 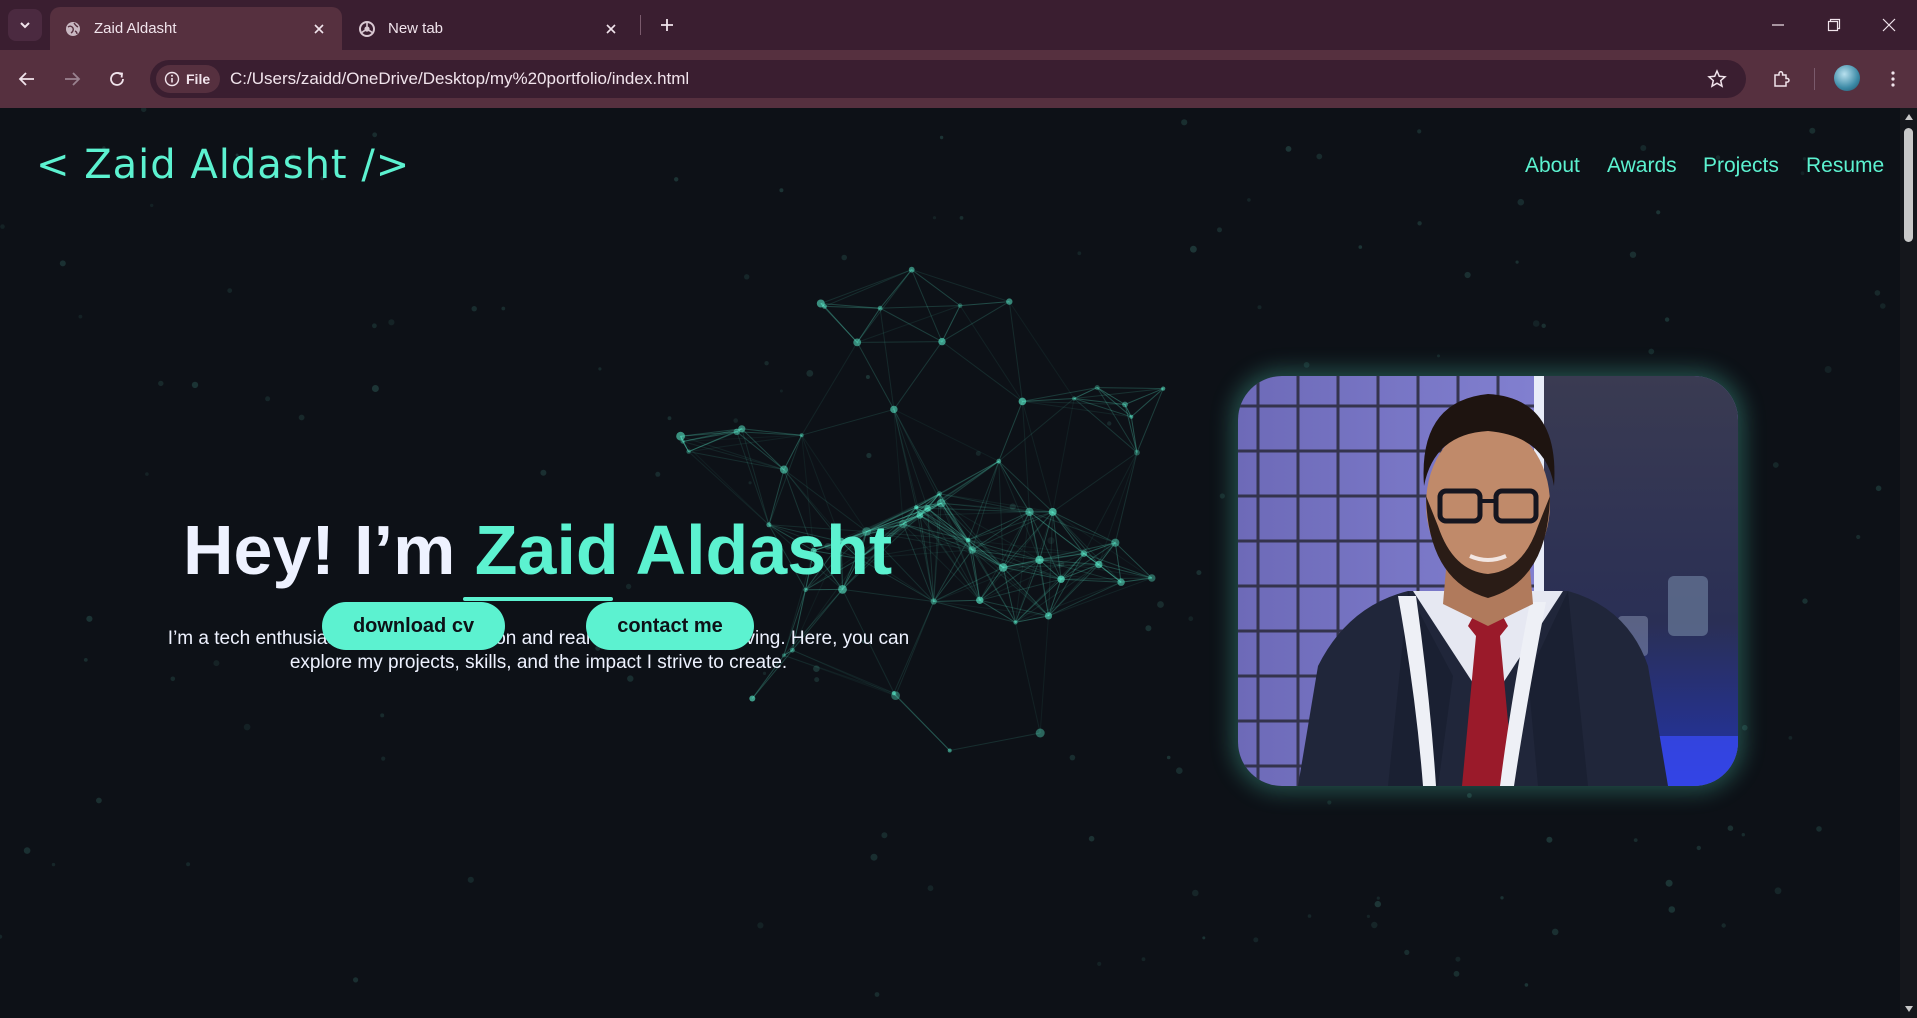 What do you see at coordinates (1845, 166) in the screenshot?
I see `nav-link-resume: Resume` at bounding box center [1845, 166].